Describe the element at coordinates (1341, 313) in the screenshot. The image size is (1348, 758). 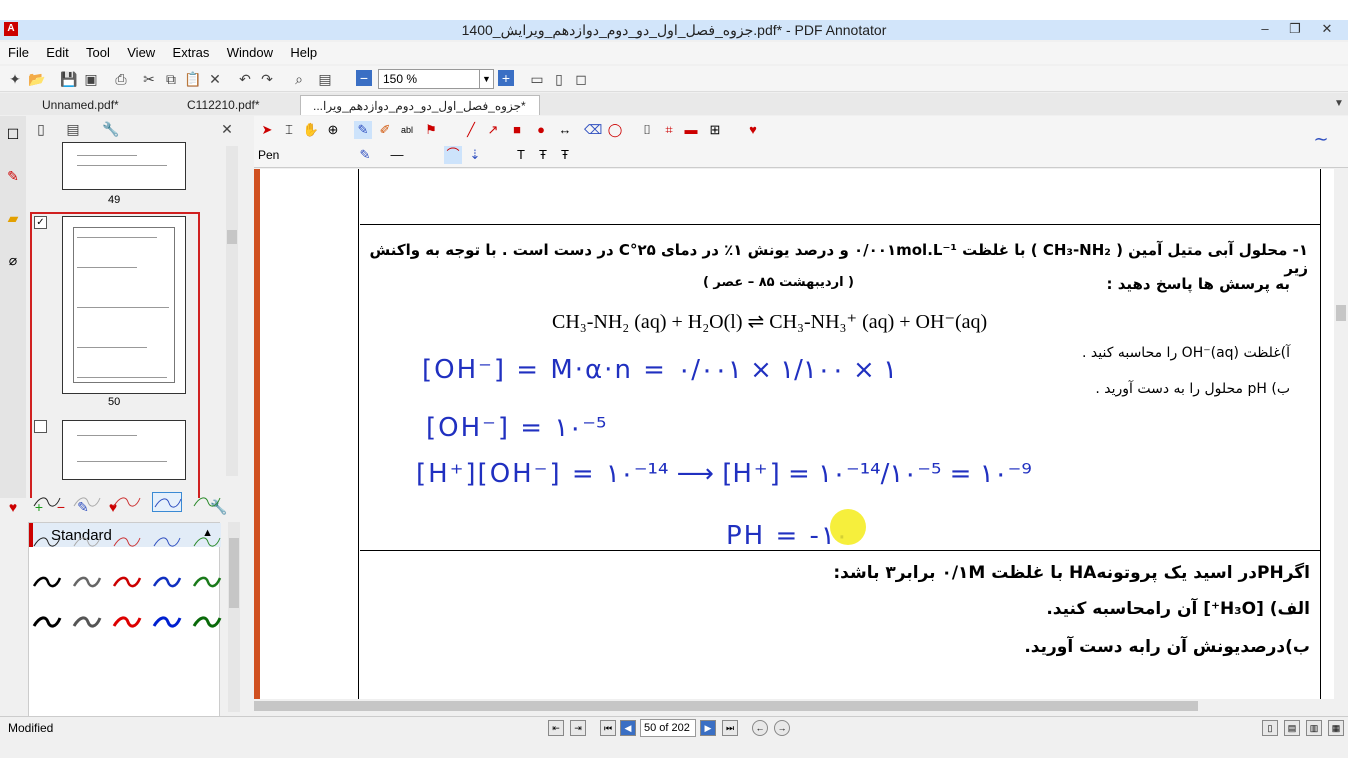
I see `vertical-scrollbar-handle` at that location.